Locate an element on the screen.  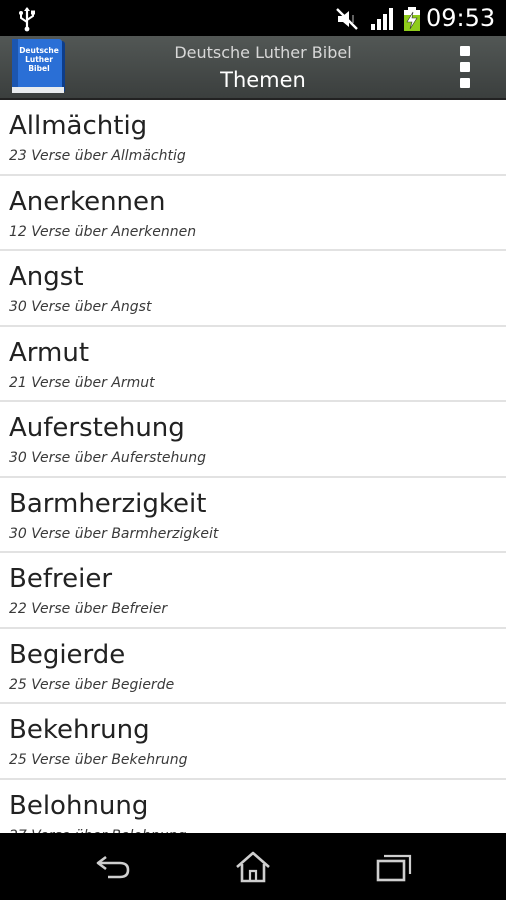
action-bar-titles: Deutsche Luther Bibel Themen is located at coordinates (263, 67).